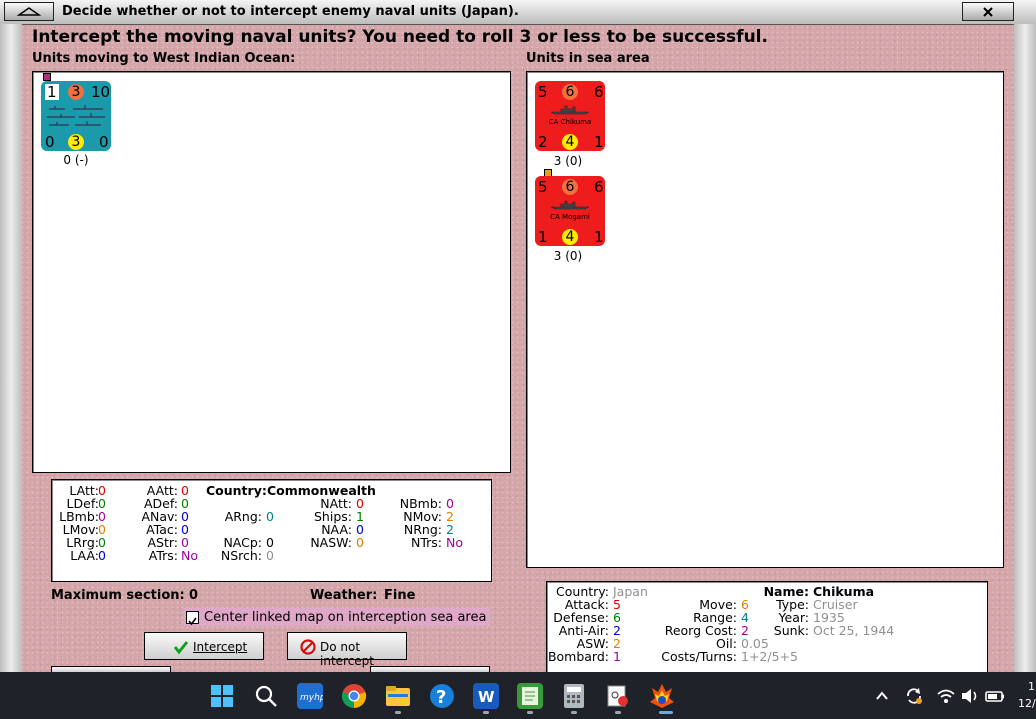  What do you see at coordinates (1031, 686) in the screenshot?
I see `clock-time: 1` at bounding box center [1031, 686].